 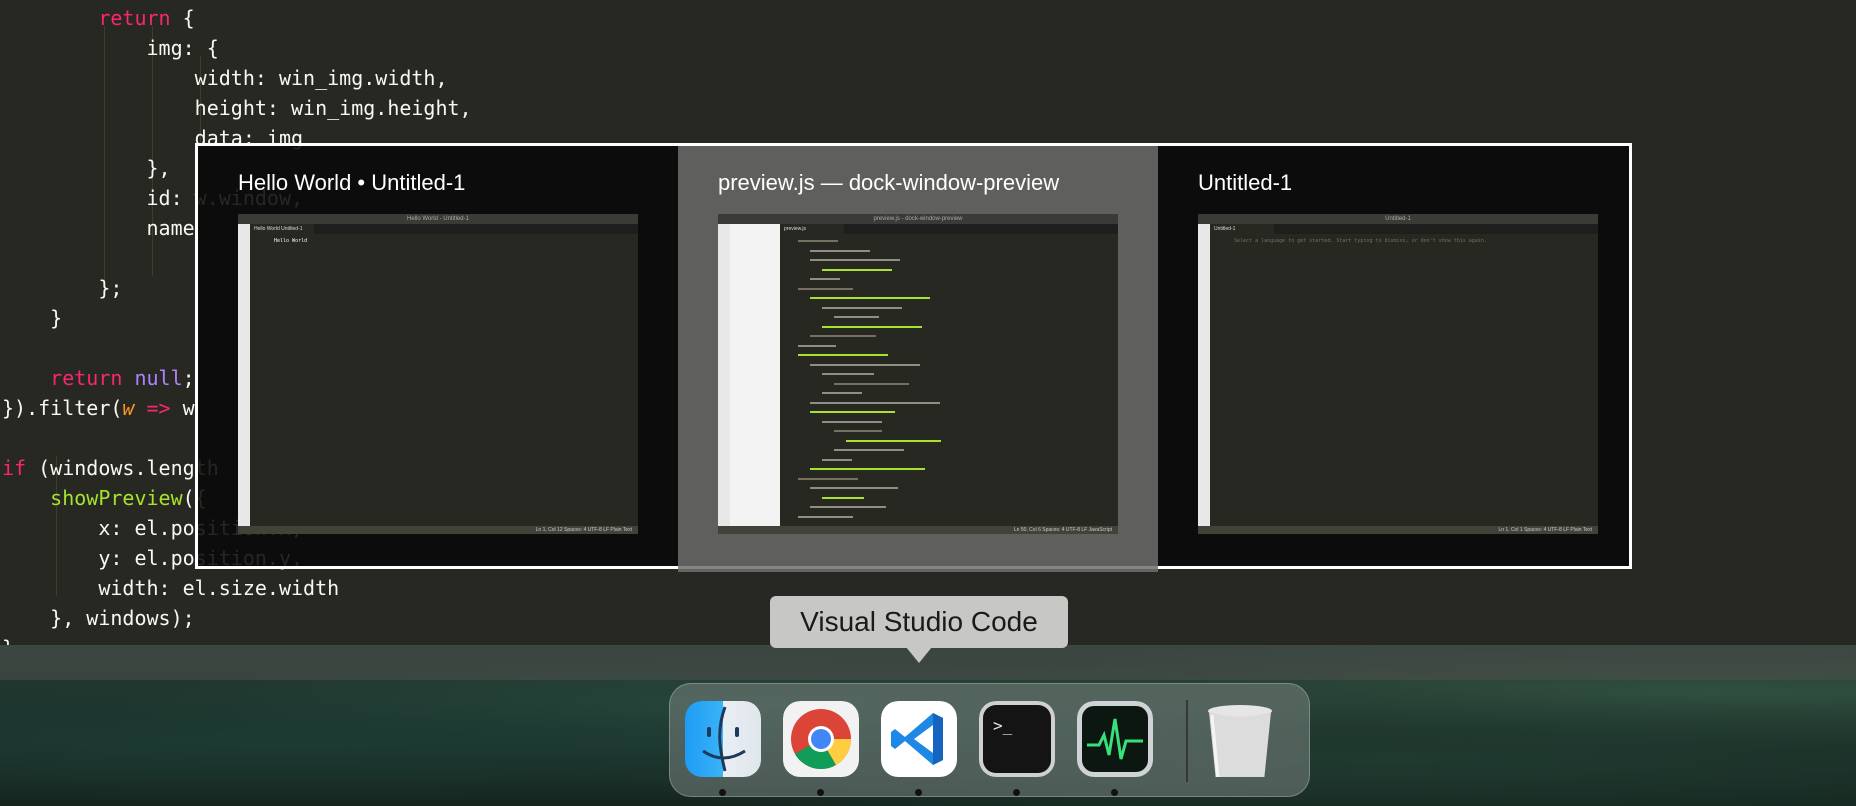 What do you see at coordinates (1187, 741) in the screenshot?
I see `dock-divider` at bounding box center [1187, 741].